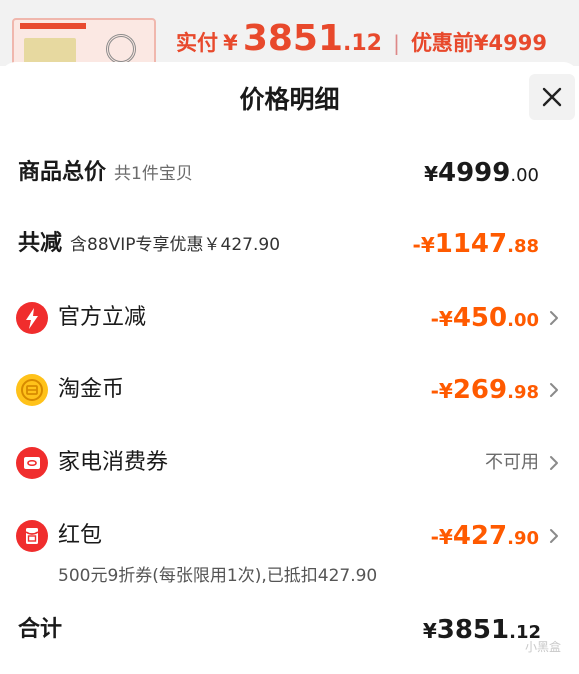  Describe the element at coordinates (481, 173) in the screenshot. I see `total-price-amount: ¥4999.00` at that location.